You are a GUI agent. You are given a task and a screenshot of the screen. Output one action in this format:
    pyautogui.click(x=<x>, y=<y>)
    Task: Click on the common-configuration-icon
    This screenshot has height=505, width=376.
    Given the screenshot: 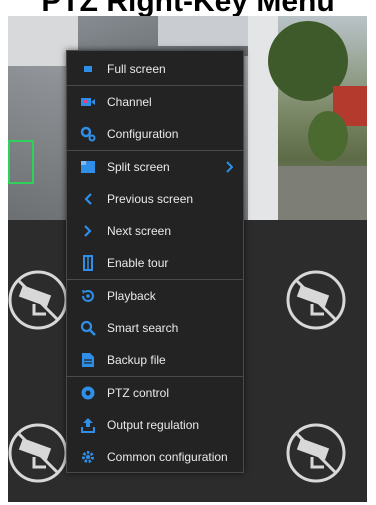 What is the action you would take?
    pyautogui.click(x=88, y=457)
    